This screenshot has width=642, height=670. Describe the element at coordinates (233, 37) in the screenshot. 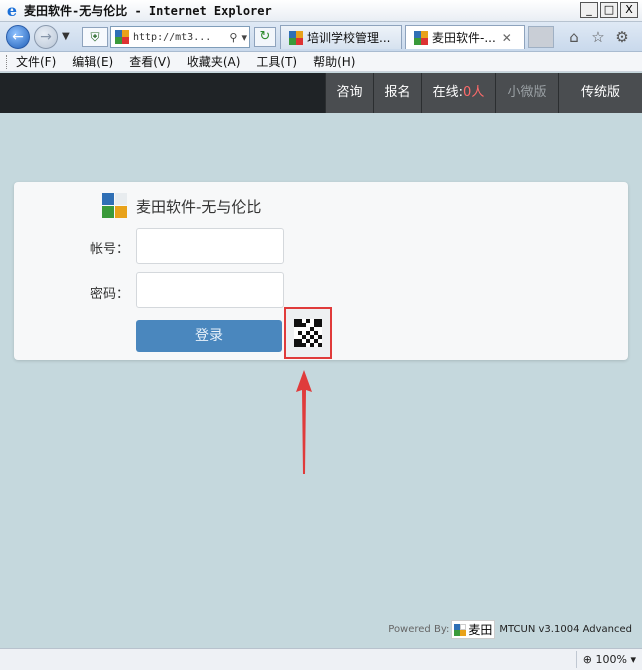

I see `search-icon: ⚲` at that location.